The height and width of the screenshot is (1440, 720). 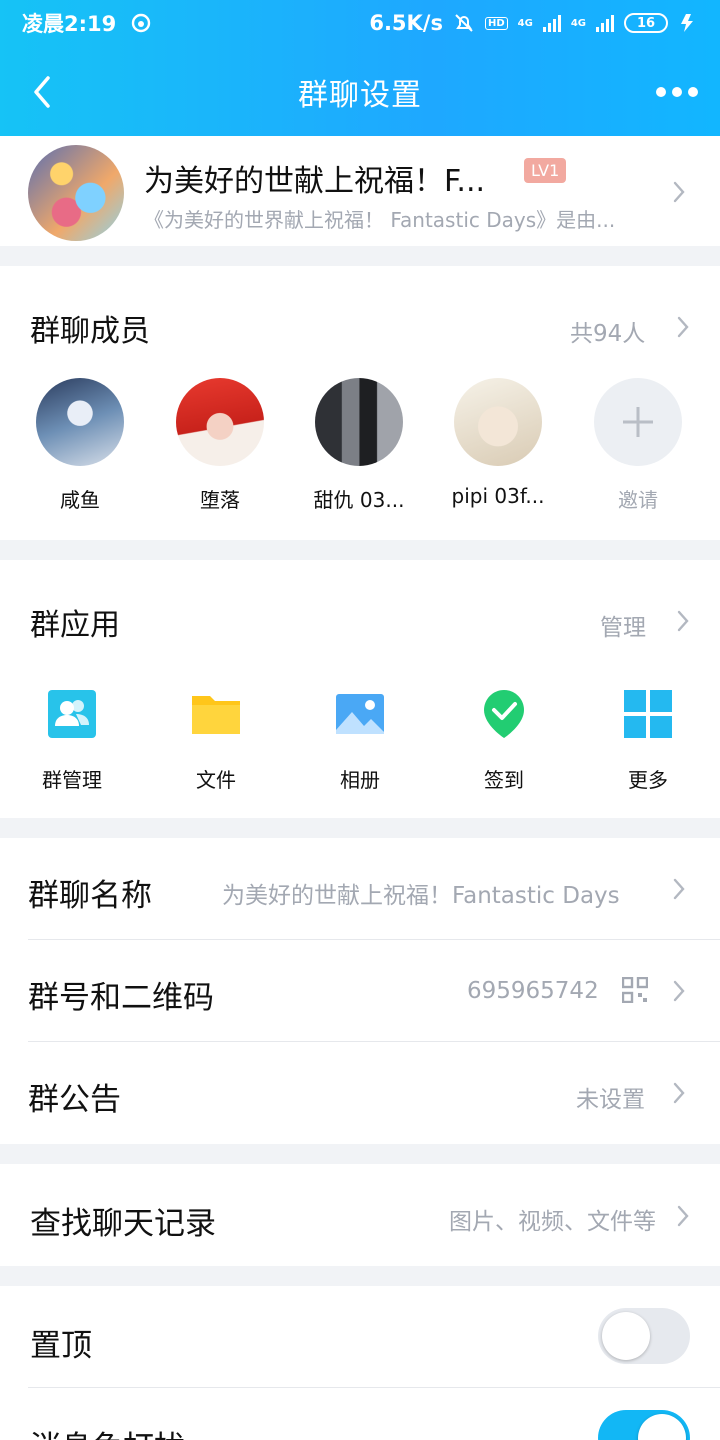 I want to click on search-history-value: 图片、视频、文件等, so click(x=552, y=1222).